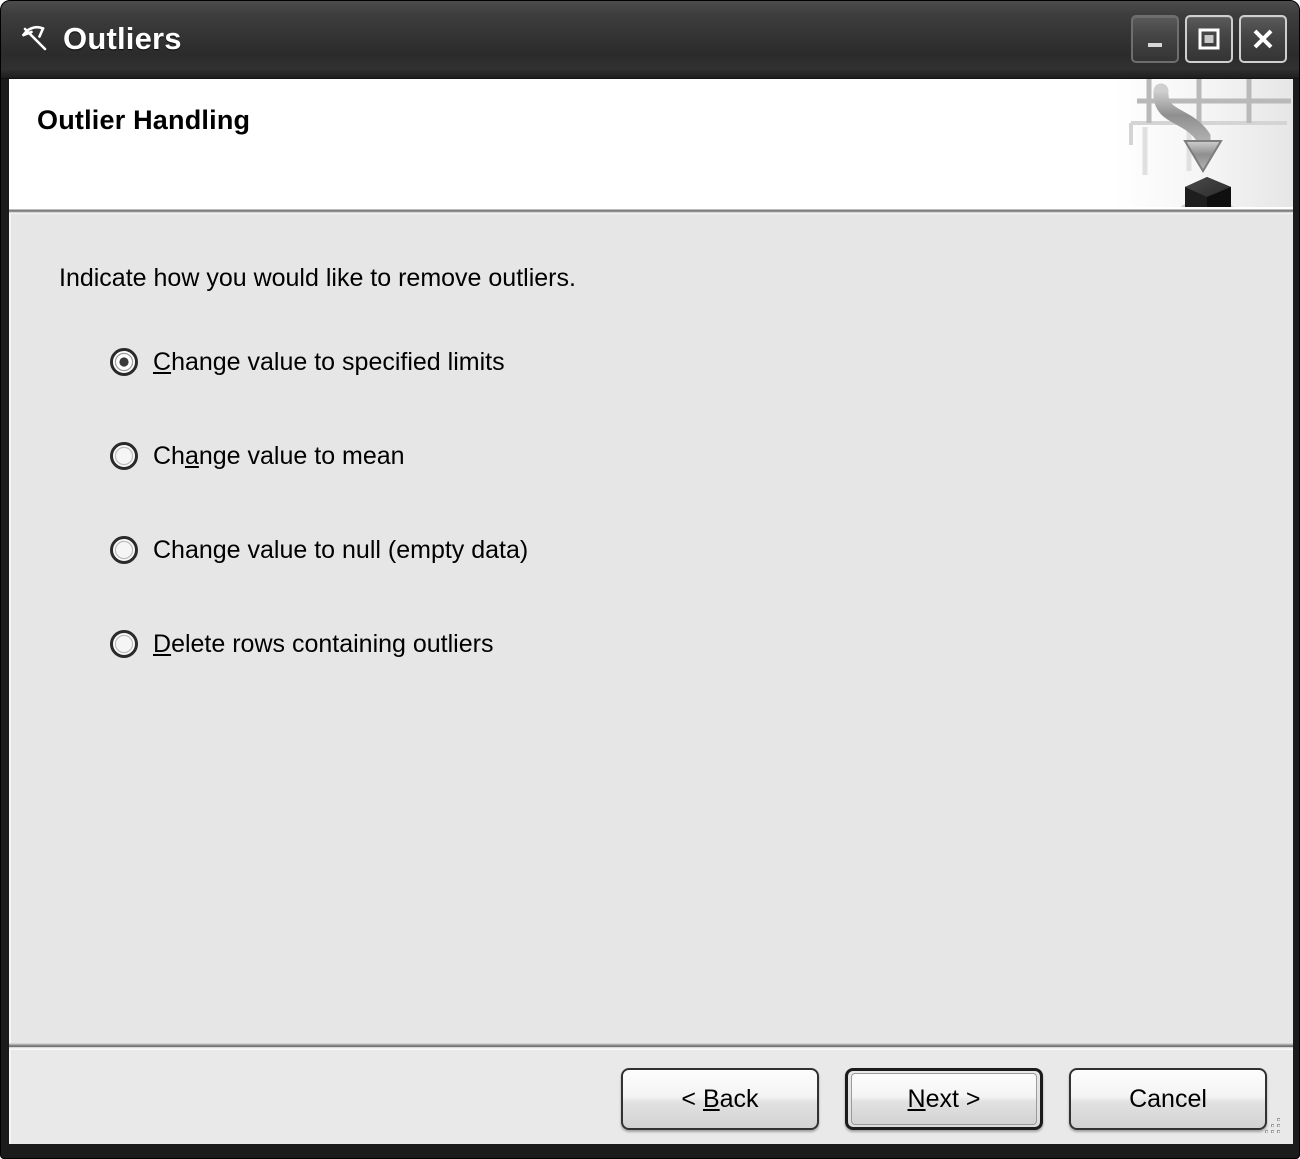 This screenshot has width=1300, height=1159. What do you see at coordinates (1272, 1125) in the screenshot?
I see `resize-grip-icon` at bounding box center [1272, 1125].